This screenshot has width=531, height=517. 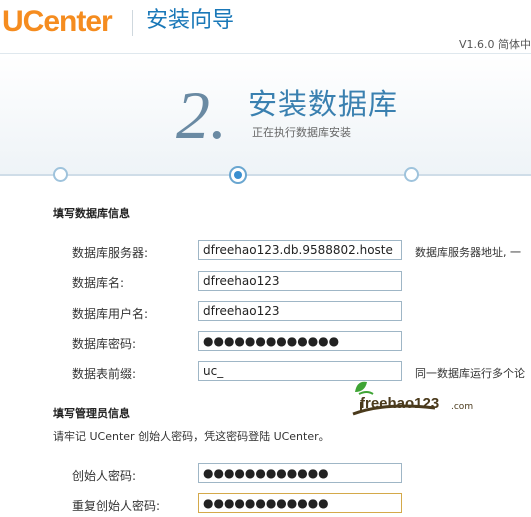 What do you see at coordinates (301, 132) in the screenshot?
I see `step-subtitle: 正在执行数据库安装` at bounding box center [301, 132].